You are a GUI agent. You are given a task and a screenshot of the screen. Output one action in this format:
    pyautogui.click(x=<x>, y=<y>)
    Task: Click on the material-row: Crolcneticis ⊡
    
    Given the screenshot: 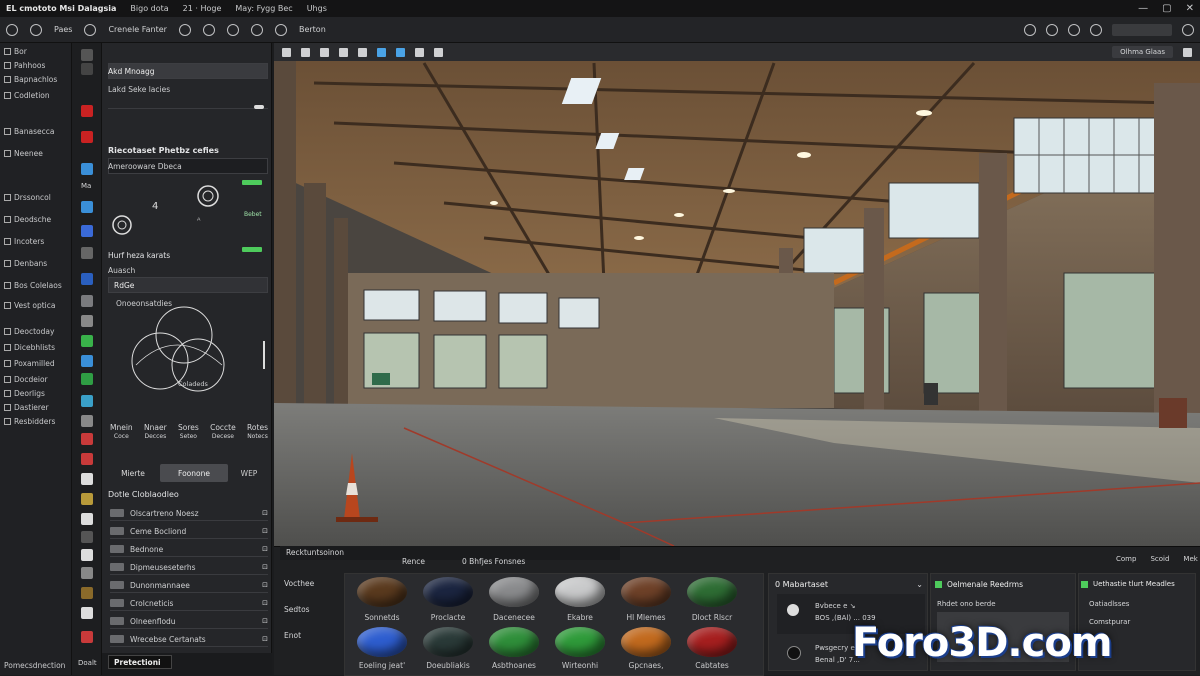 What is the action you would take?
    pyautogui.click(x=189, y=603)
    